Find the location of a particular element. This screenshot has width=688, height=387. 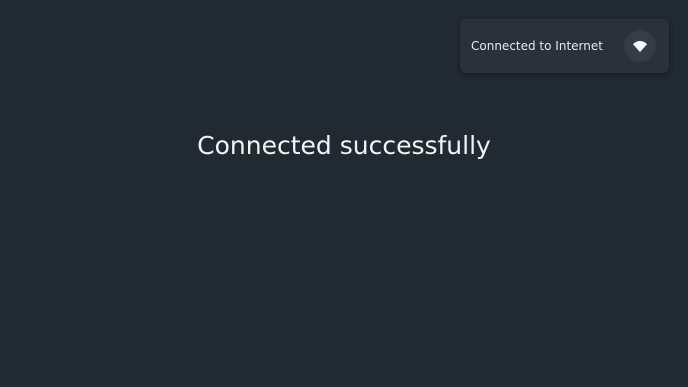

status-message: Connected successfully is located at coordinates (344, 145).